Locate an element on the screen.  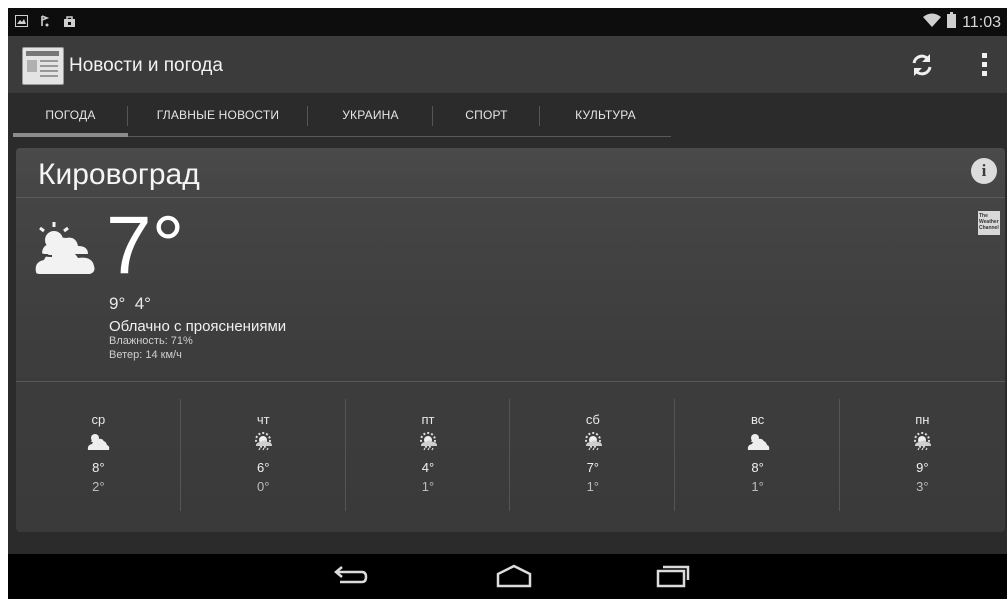
tab-weather: ПОГОДА is located at coordinates (70, 115).